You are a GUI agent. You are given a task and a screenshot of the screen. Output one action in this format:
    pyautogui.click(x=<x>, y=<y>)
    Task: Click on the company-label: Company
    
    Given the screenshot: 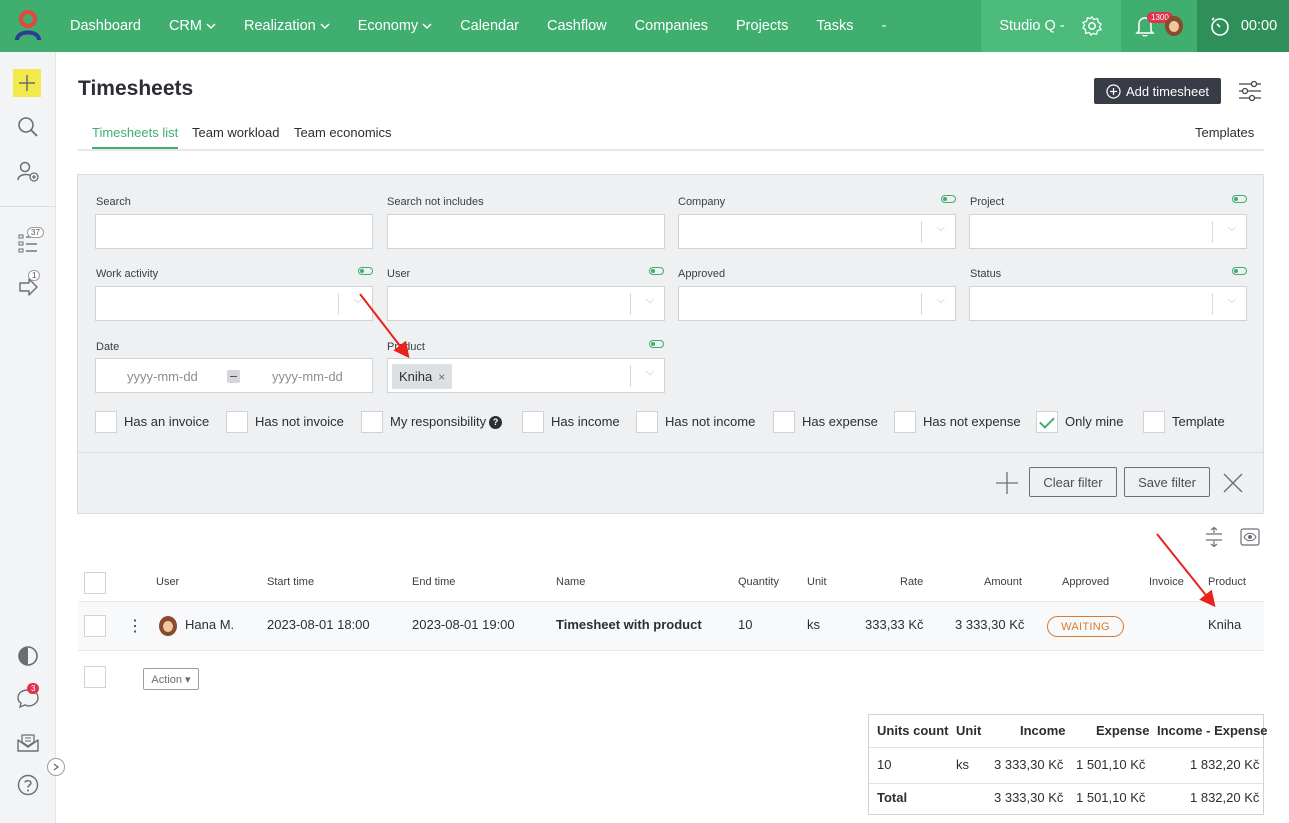 What is the action you would take?
    pyautogui.click(x=702, y=202)
    